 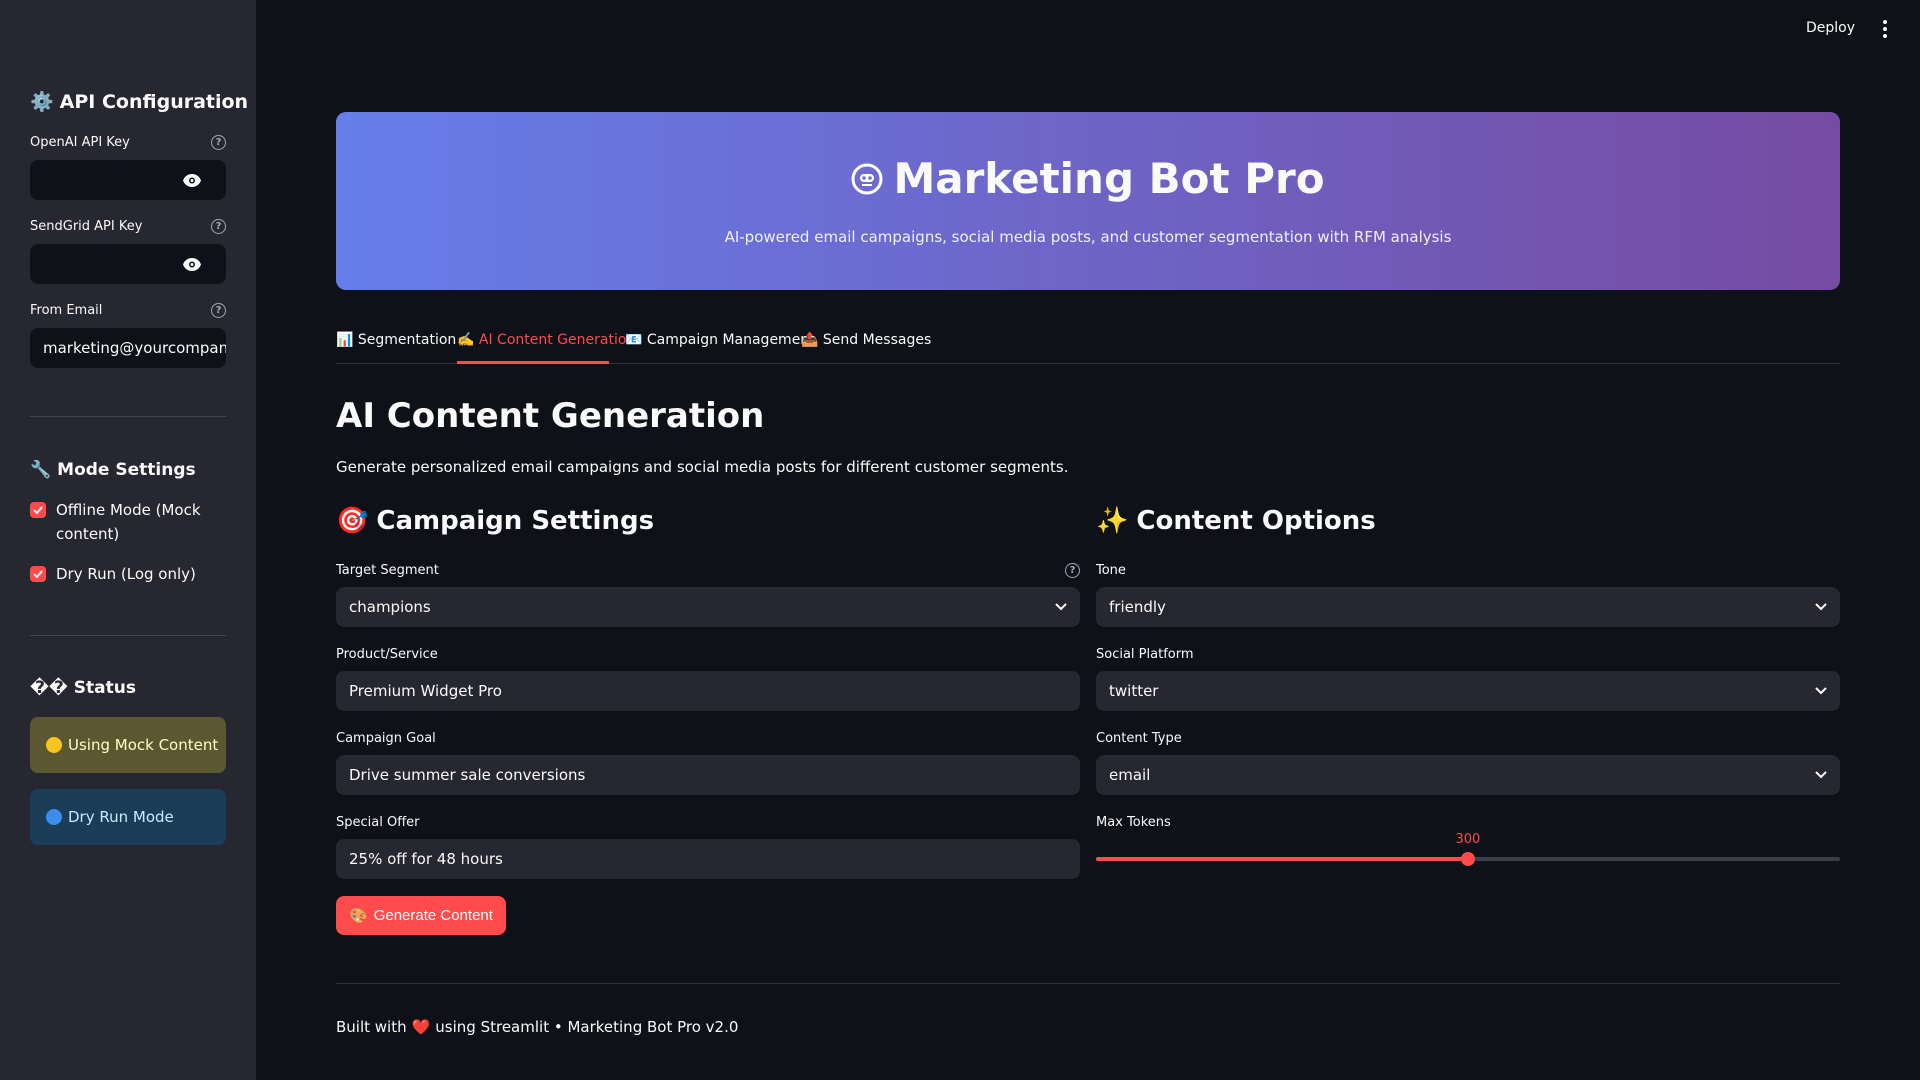 I want to click on active-tab-indicator, so click(x=533, y=362).